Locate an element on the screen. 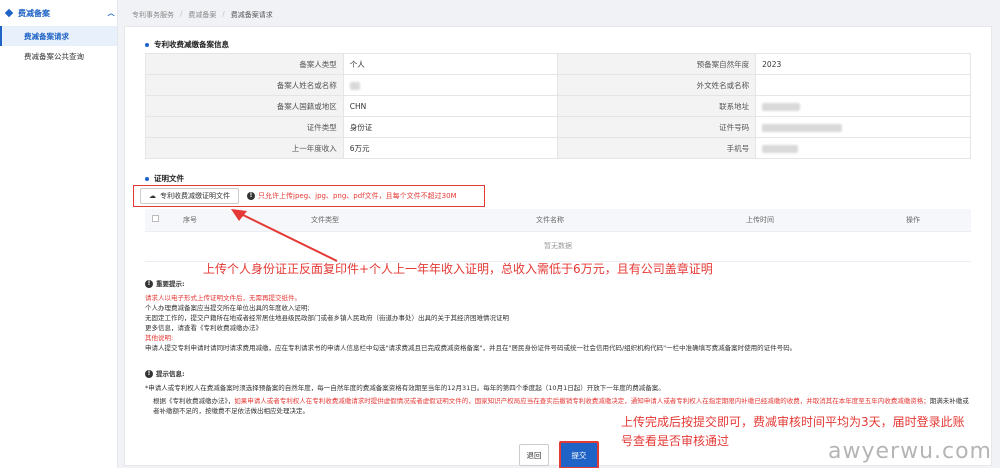 This screenshot has width=1000, height=468. info-section-title-text: 专利收费减缴备案信息 is located at coordinates (191, 44).